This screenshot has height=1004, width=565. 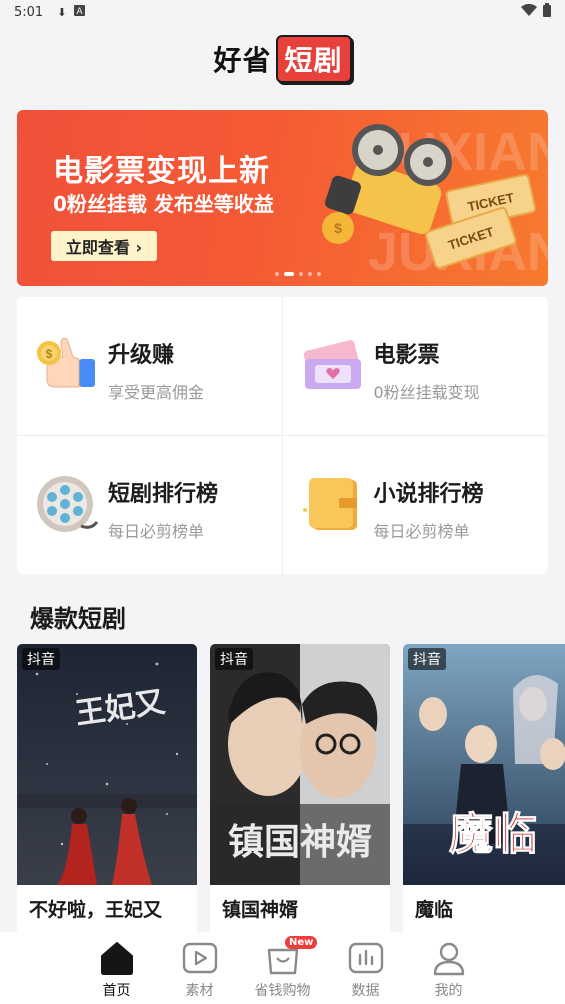 I want to click on feature-upgrade-earn: $ 升级赚 享受更高佣金, so click(x=150, y=366).